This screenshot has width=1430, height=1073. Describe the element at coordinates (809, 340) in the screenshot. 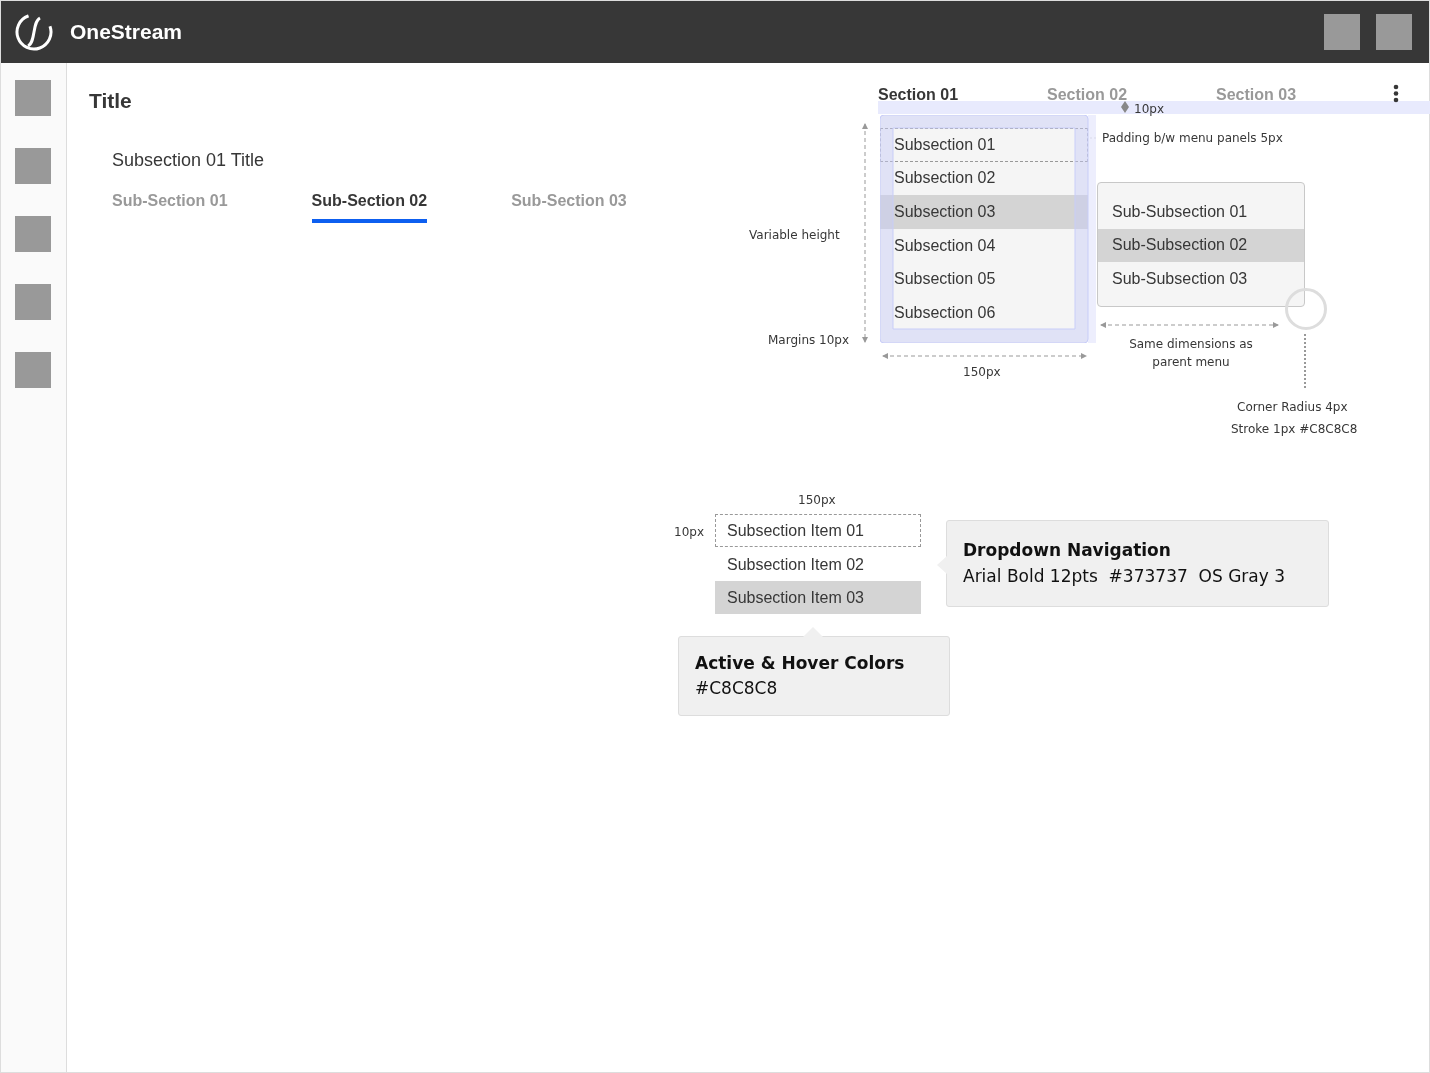

I see `annotation-text: Margins 10px` at that location.